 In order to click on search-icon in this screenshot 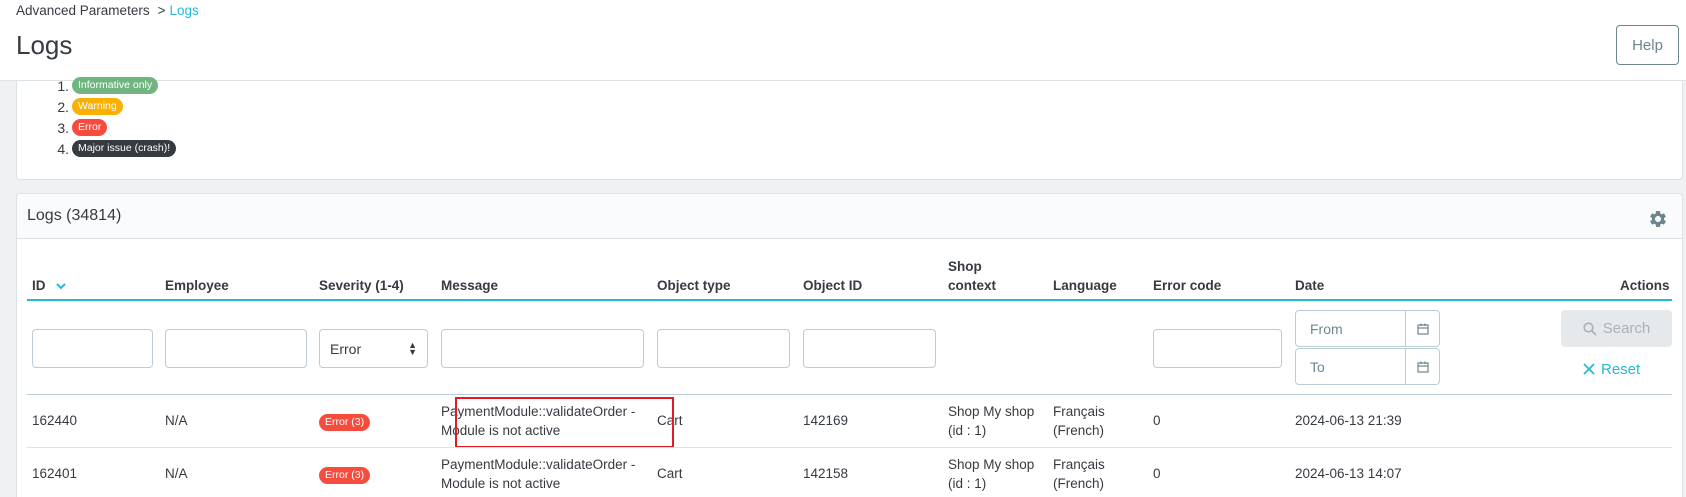, I will do `click(1590, 328)`.